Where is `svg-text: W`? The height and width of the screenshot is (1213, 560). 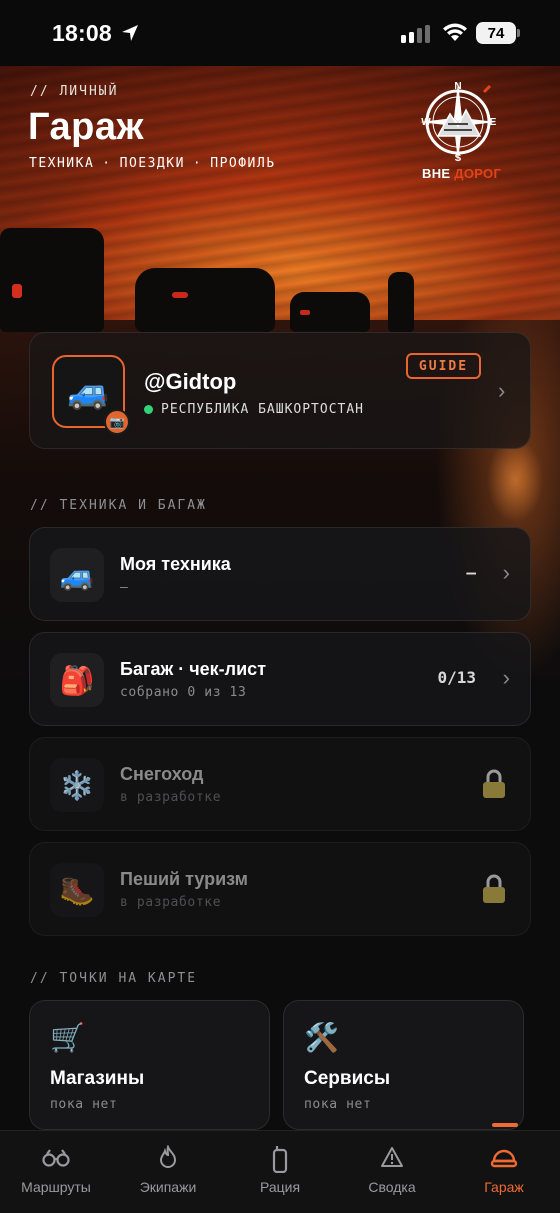
svg-text: W is located at coordinates (426, 122).